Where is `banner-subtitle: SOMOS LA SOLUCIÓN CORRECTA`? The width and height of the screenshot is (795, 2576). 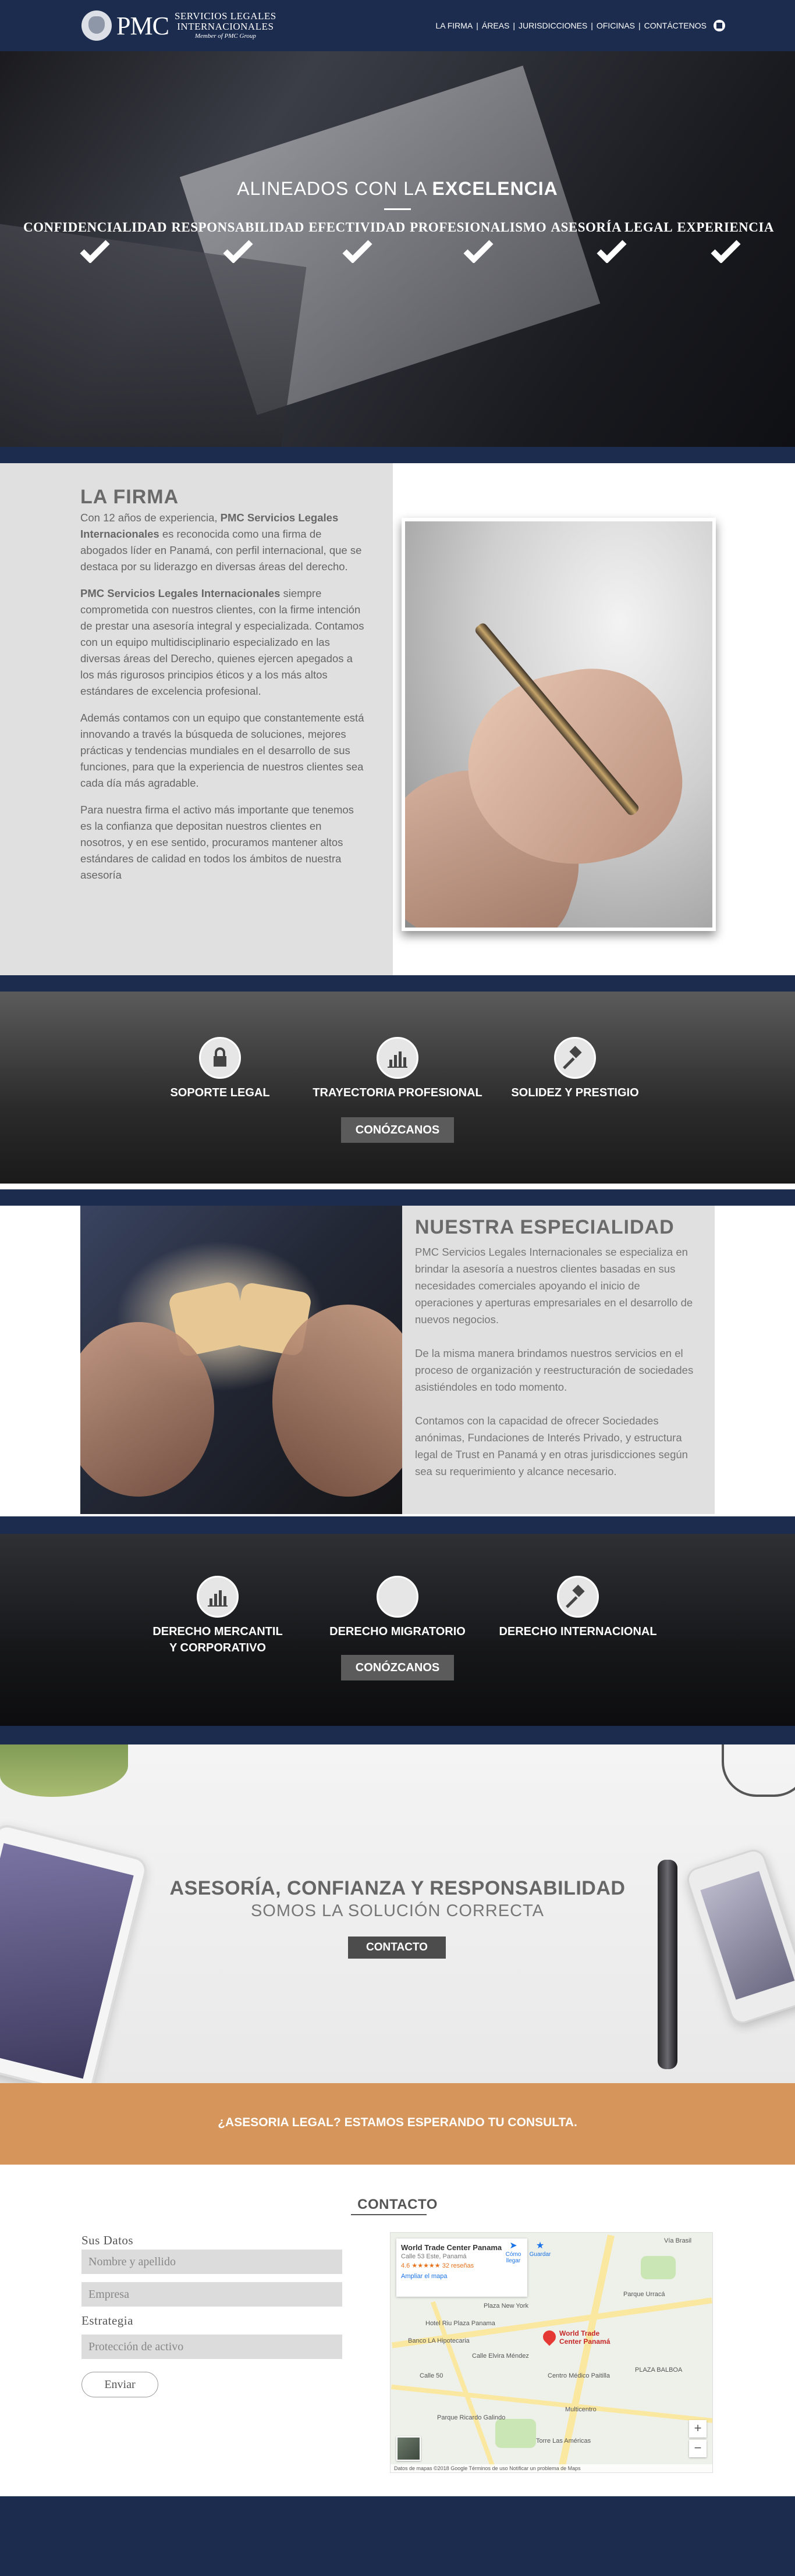 banner-subtitle: SOMOS LA SOLUCIÓN CORRECTA is located at coordinates (397, 1911).